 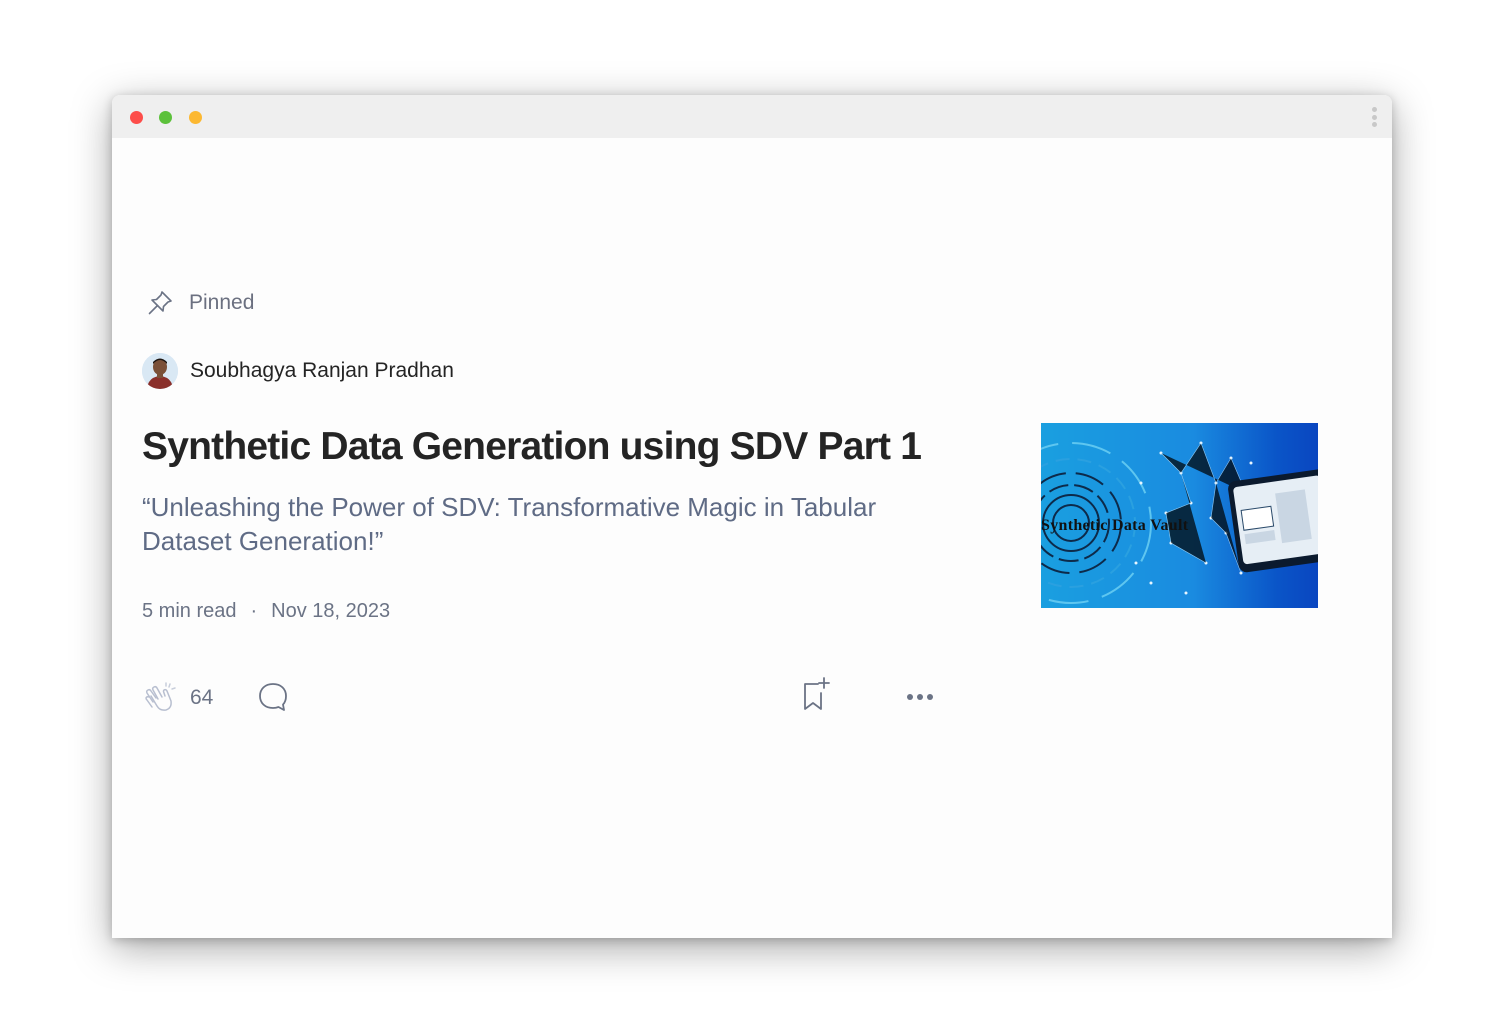 I want to click on comment-icon, so click(x=273, y=697).